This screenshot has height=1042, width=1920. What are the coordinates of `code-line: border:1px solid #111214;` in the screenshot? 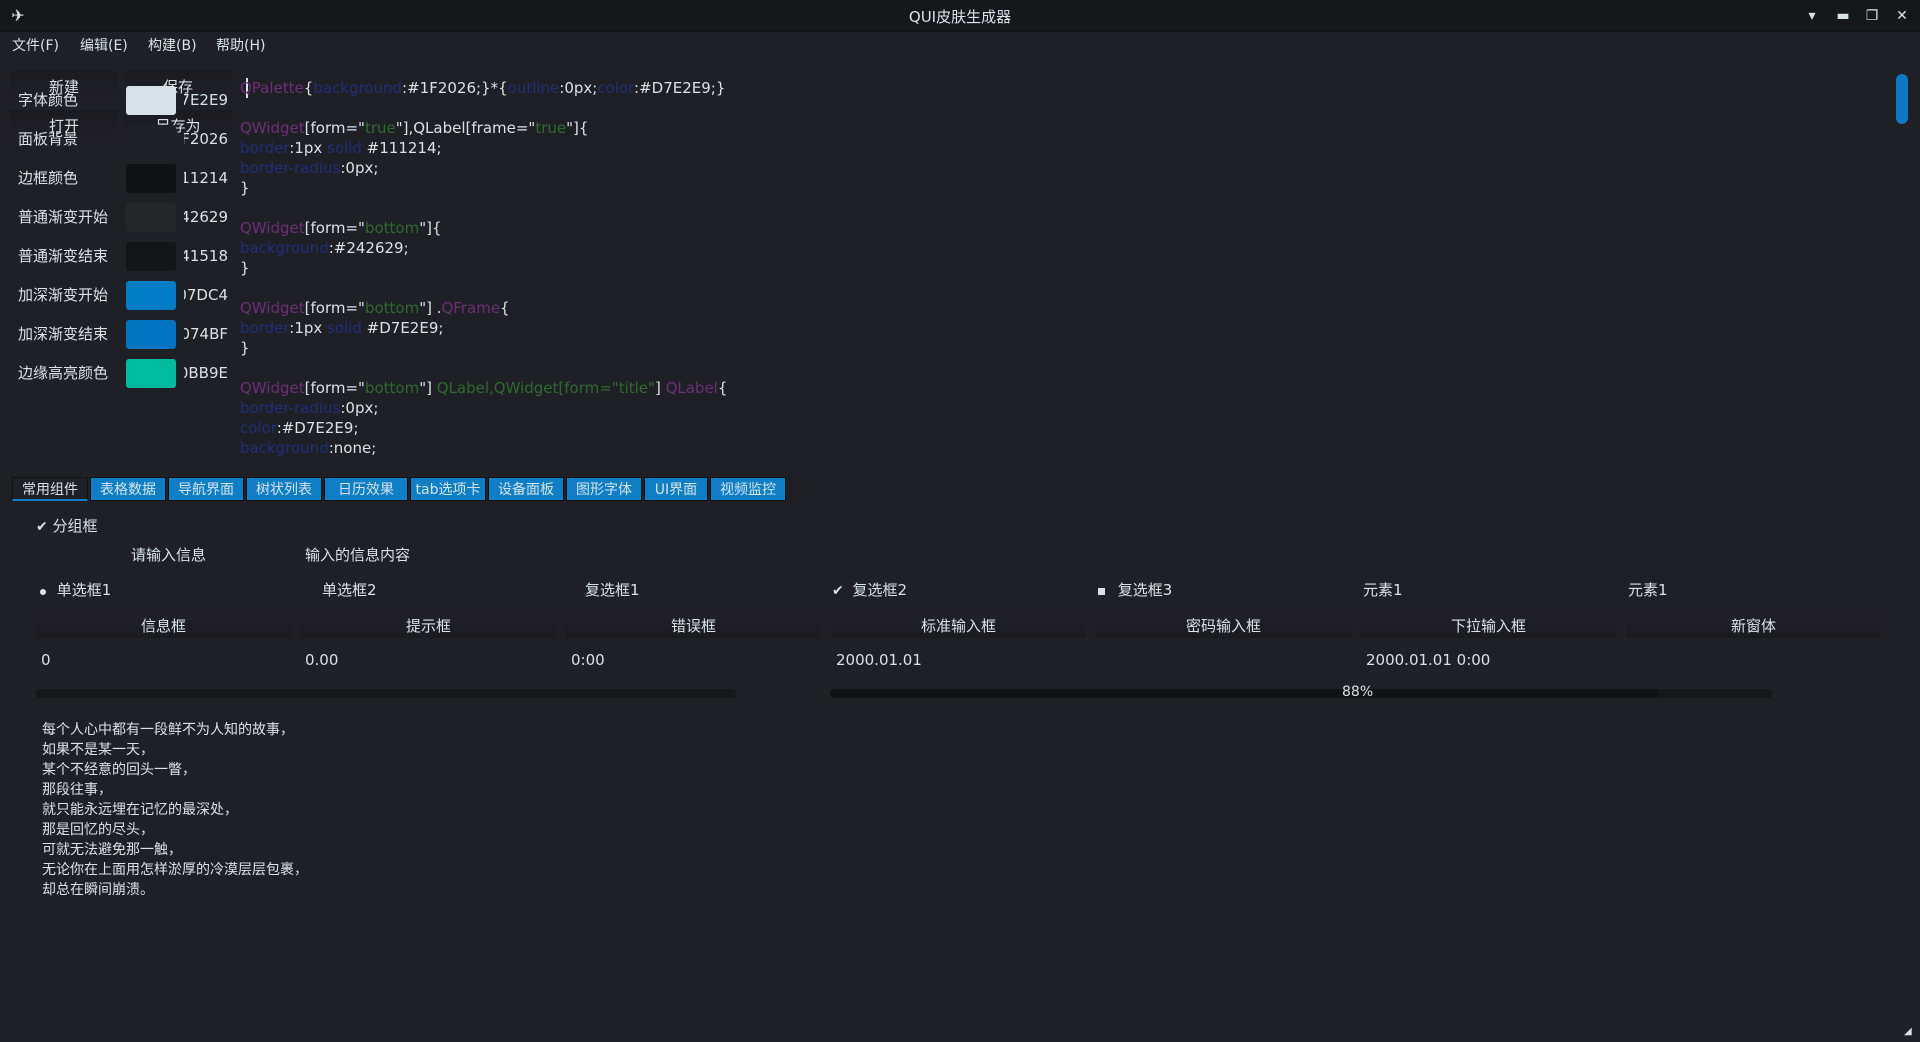 It's located at (341, 148).